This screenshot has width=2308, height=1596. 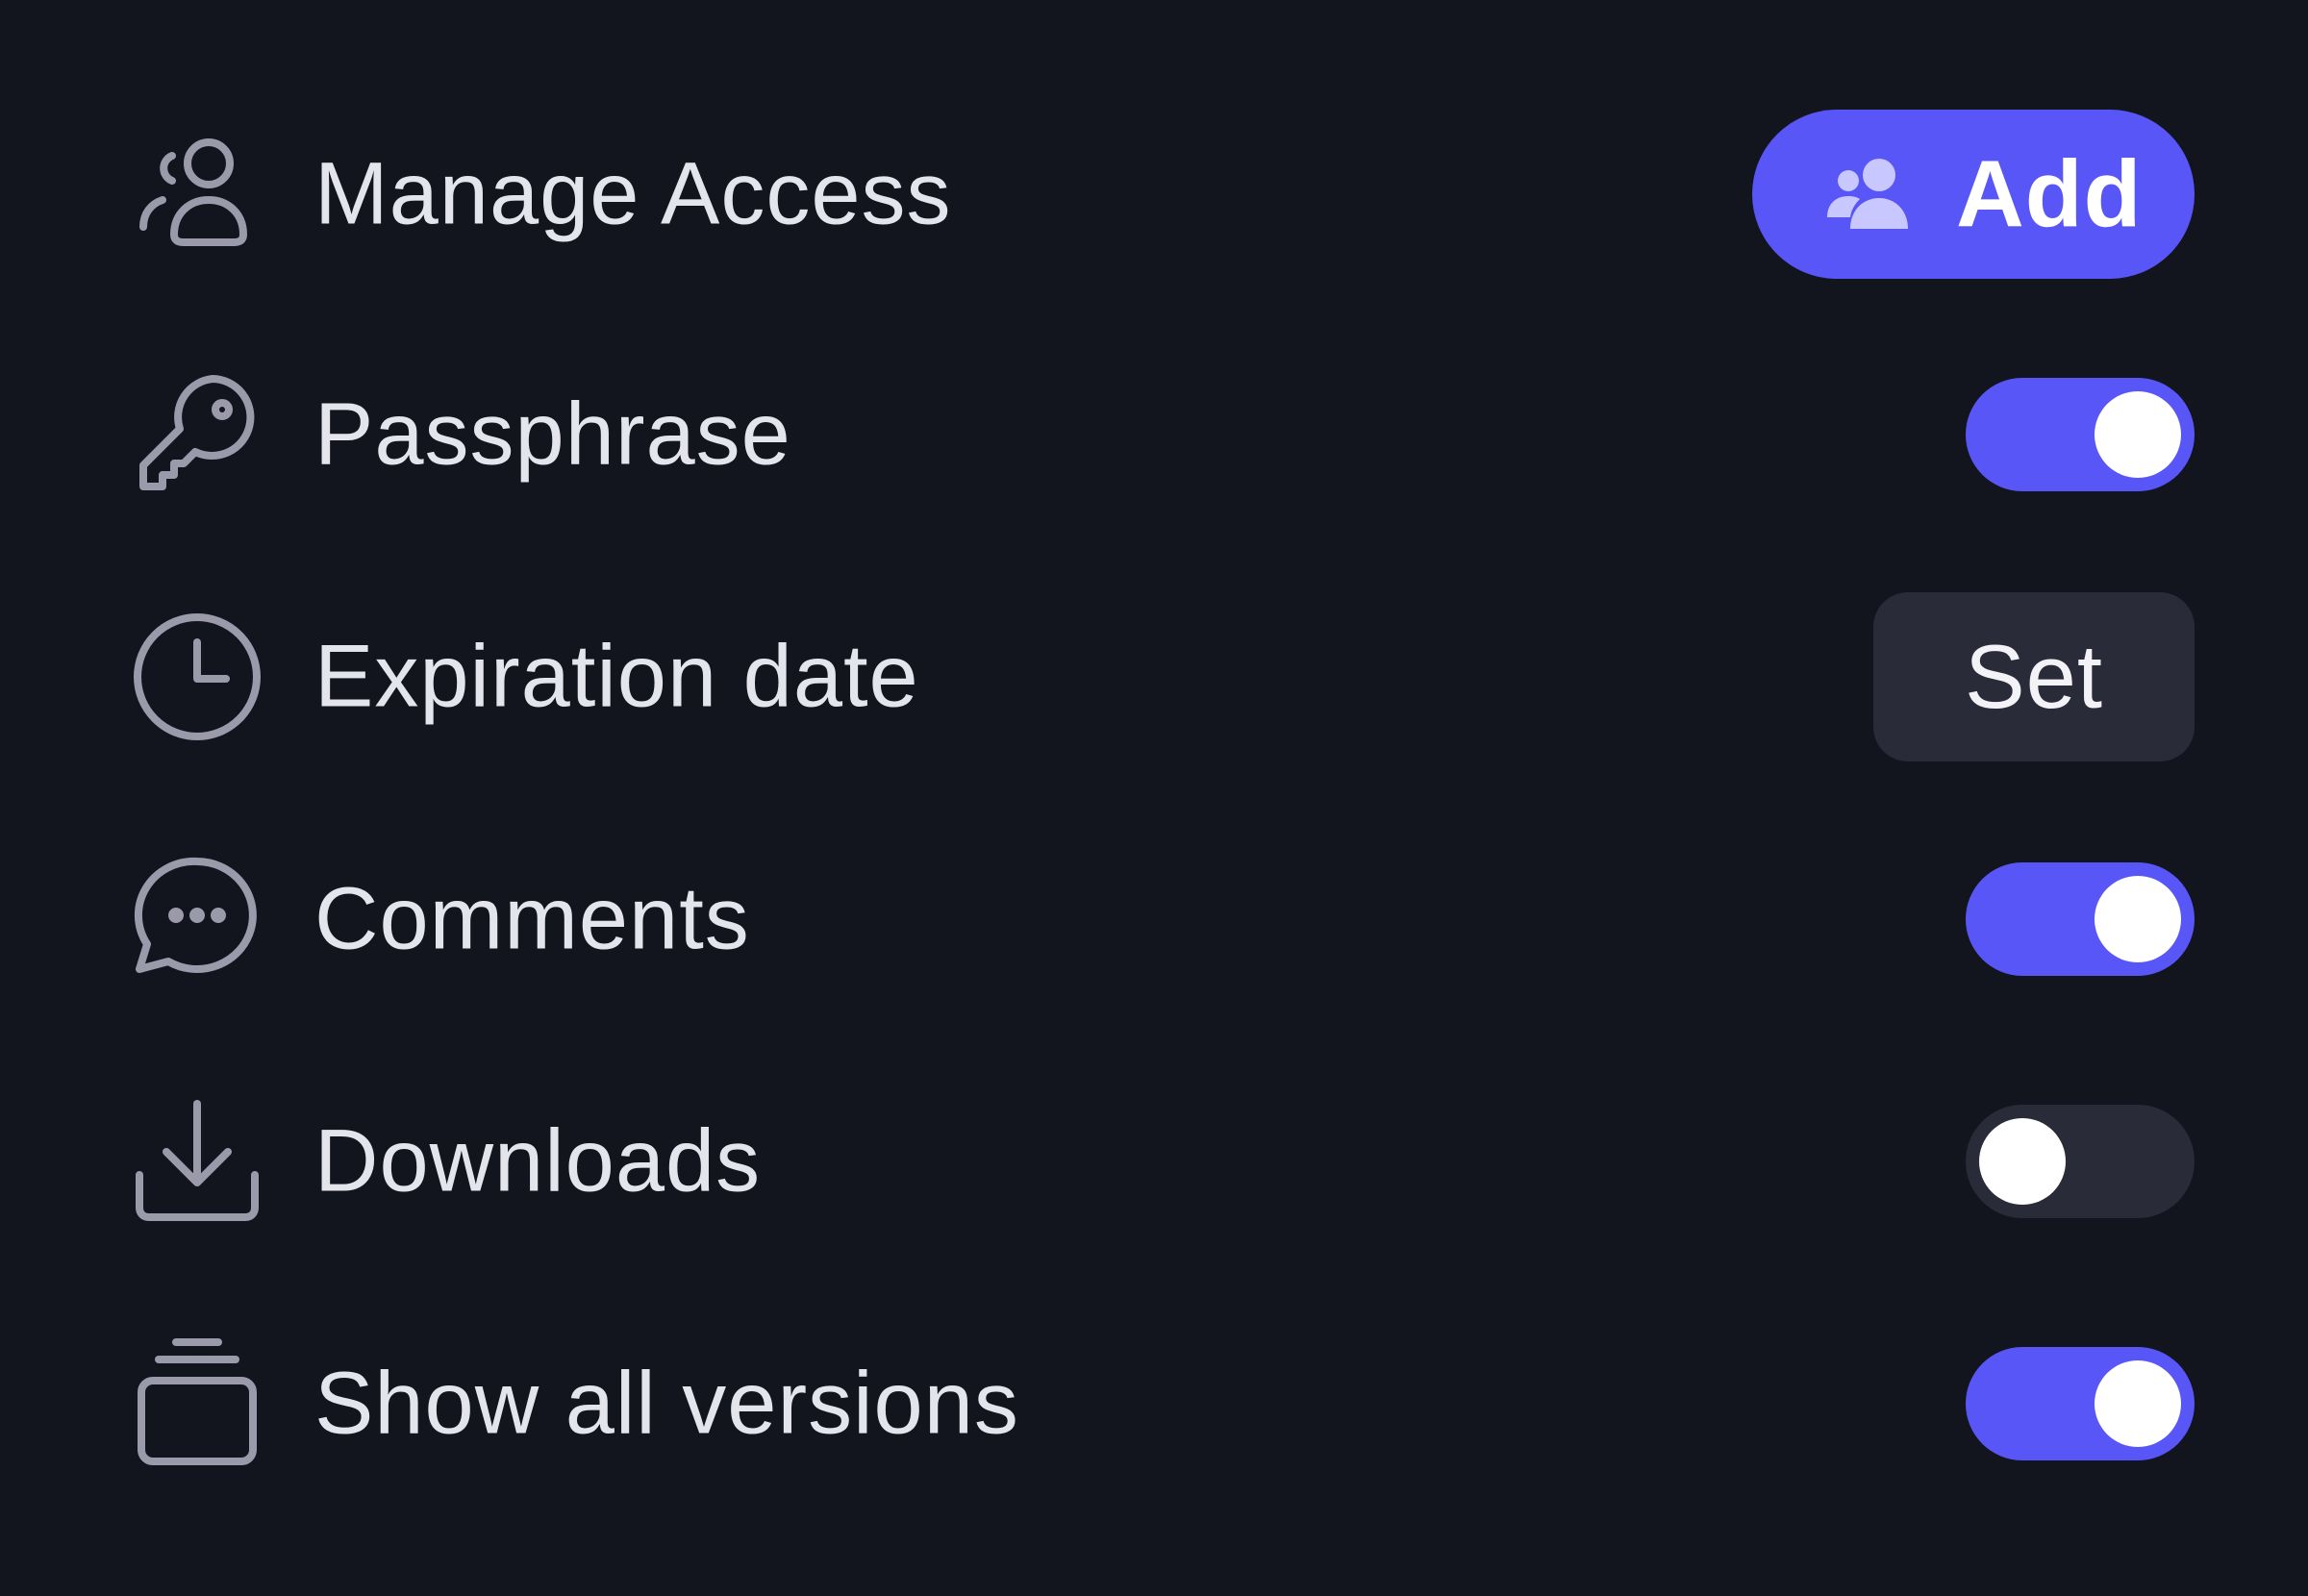 What do you see at coordinates (2080, 919) in the screenshot?
I see `comments-toggle` at bounding box center [2080, 919].